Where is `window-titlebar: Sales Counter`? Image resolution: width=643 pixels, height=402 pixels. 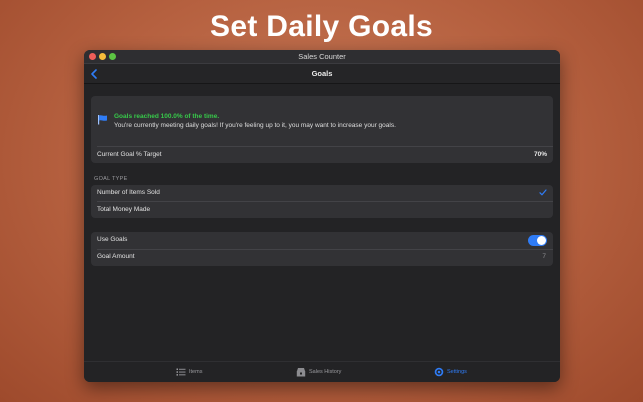
window-titlebar: Sales Counter is located at coordinates (322, 57).